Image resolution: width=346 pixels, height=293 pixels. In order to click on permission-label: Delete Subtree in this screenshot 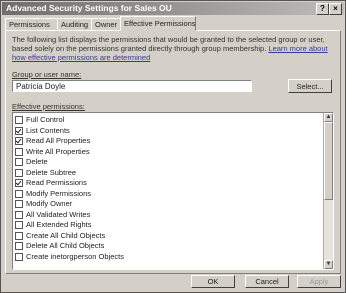, I will do `click(51, 172)`.